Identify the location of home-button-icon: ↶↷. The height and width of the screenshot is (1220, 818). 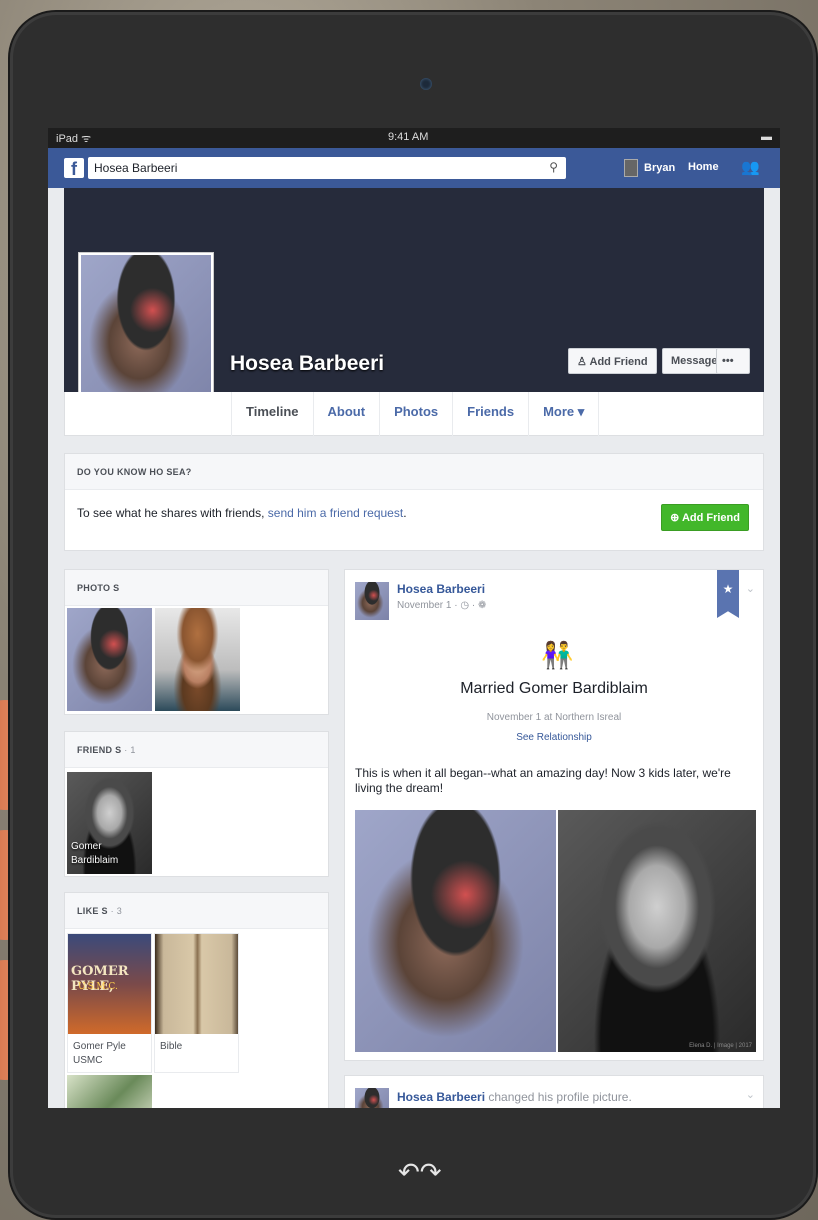
(428, 1173).